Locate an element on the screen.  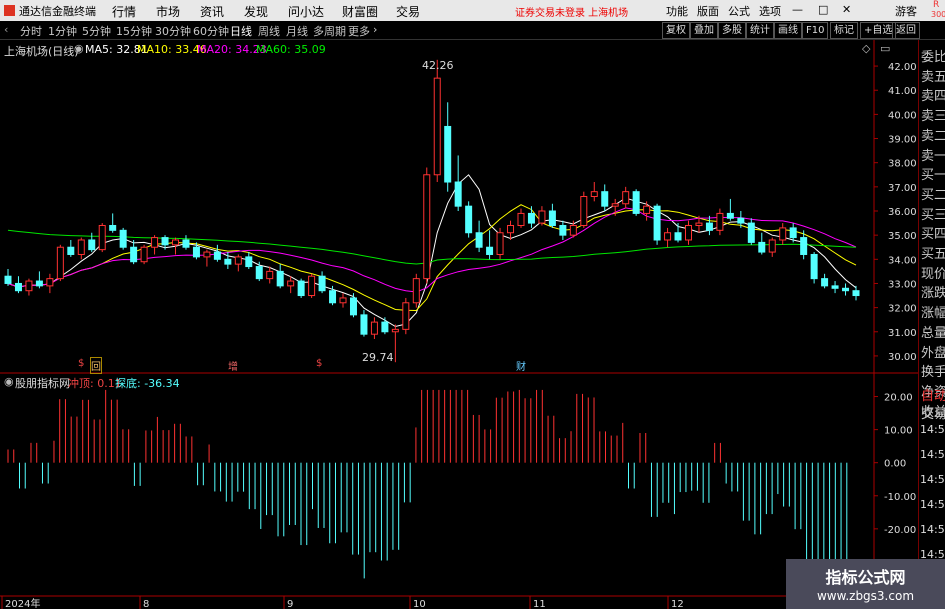
period-multi: 多周期 is located at coordinates (329, 31).